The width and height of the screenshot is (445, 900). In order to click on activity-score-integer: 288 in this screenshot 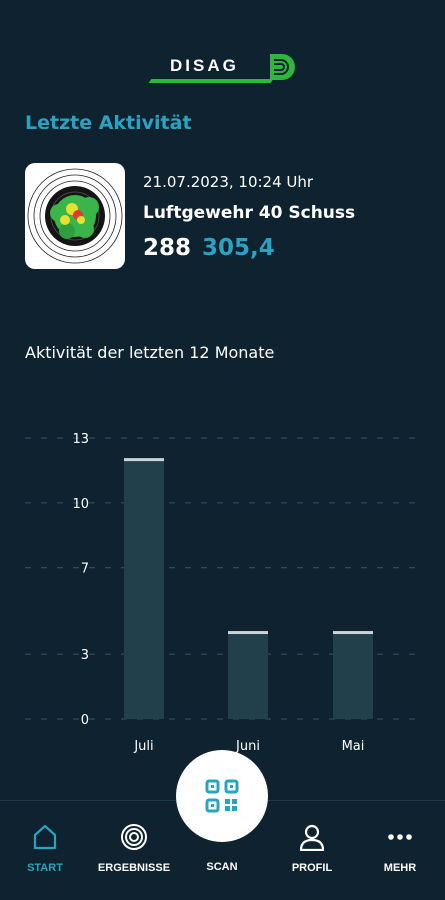, I will do `click(167, 248)`.